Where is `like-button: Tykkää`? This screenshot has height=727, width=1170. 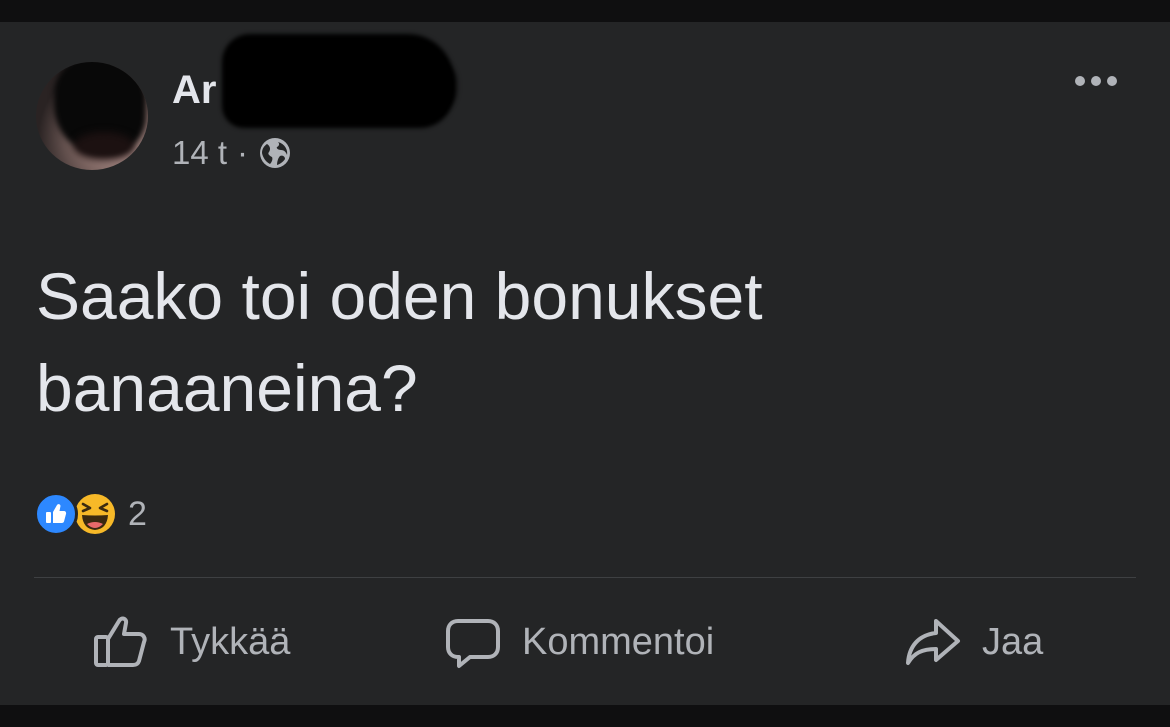 like-button: Tykkää is located at coordinates (191, 642).